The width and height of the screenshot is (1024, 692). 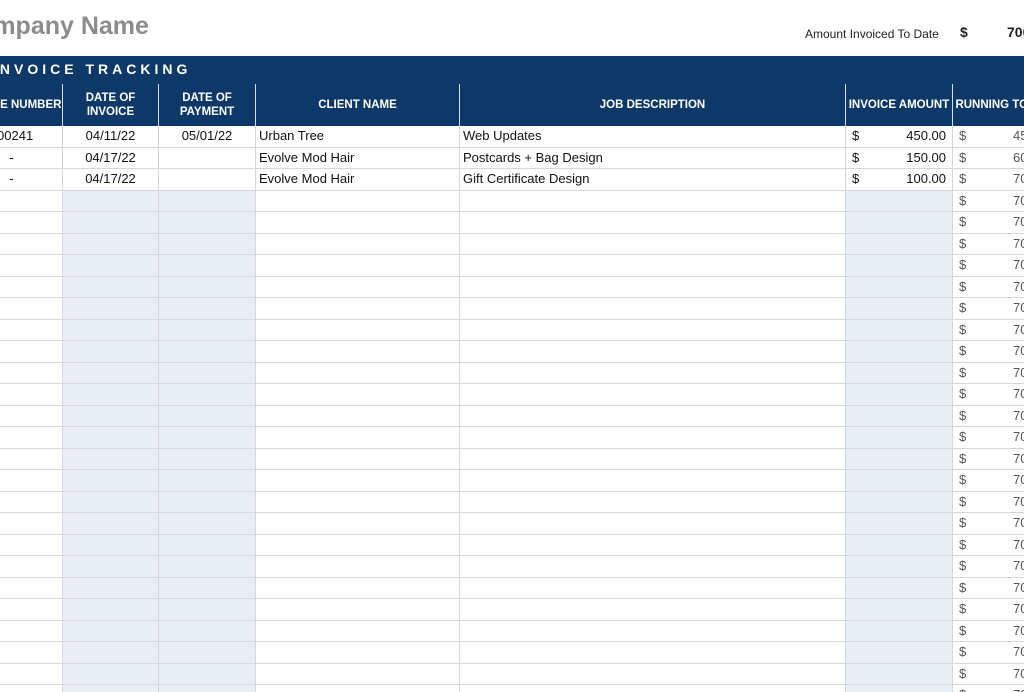 I want to click on cell-client-name: Evolve Mod Hair, so click(x=357, y=180).